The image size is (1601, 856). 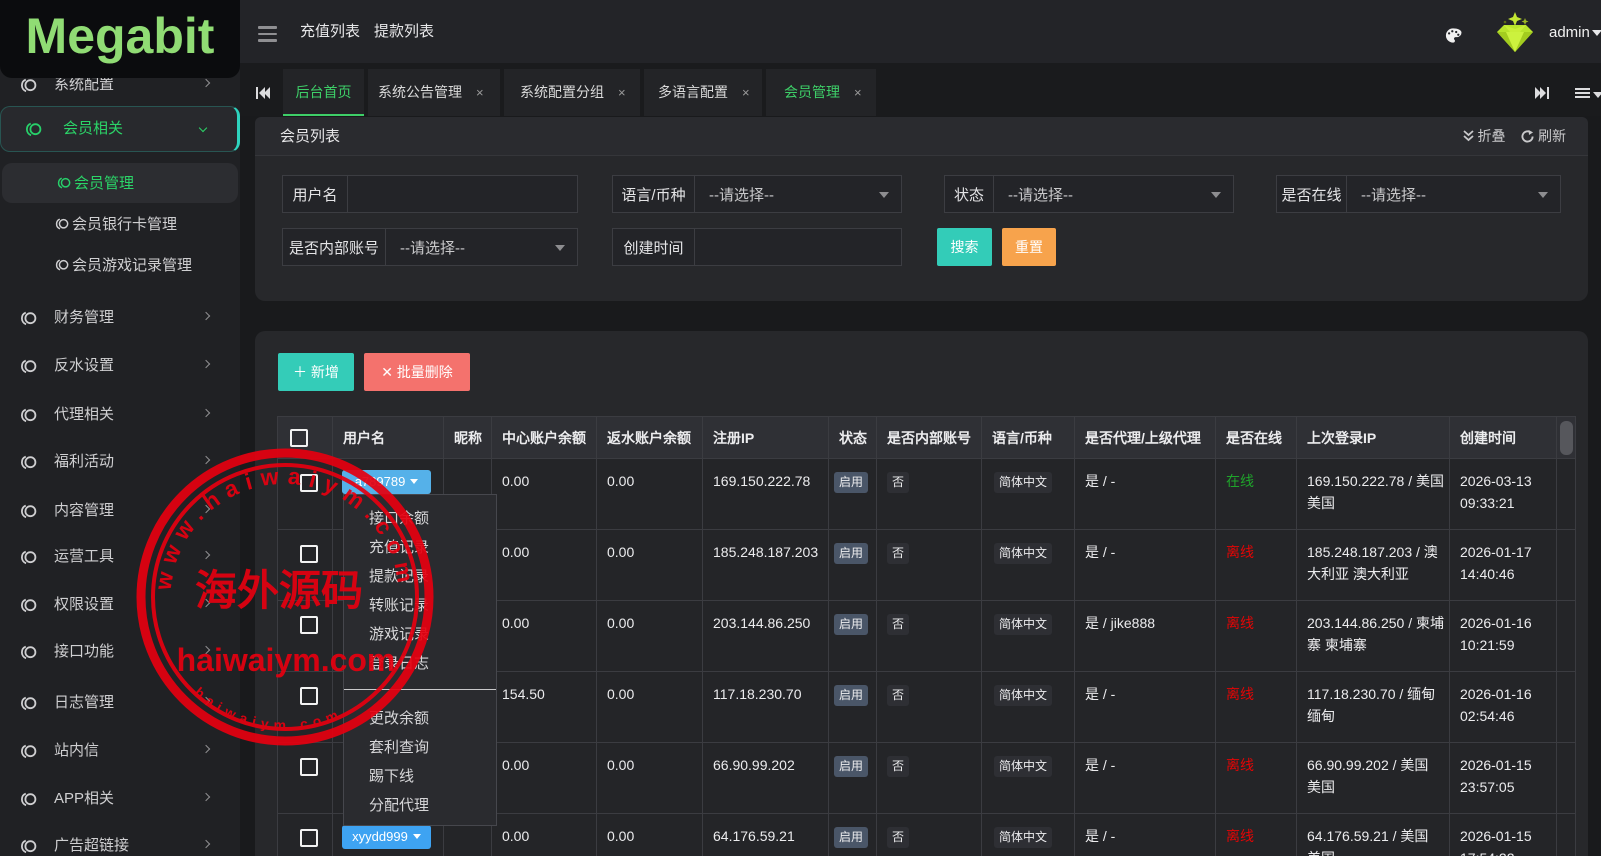 I want to click on svg-text: 海外源码, so click(x=279, y=590).